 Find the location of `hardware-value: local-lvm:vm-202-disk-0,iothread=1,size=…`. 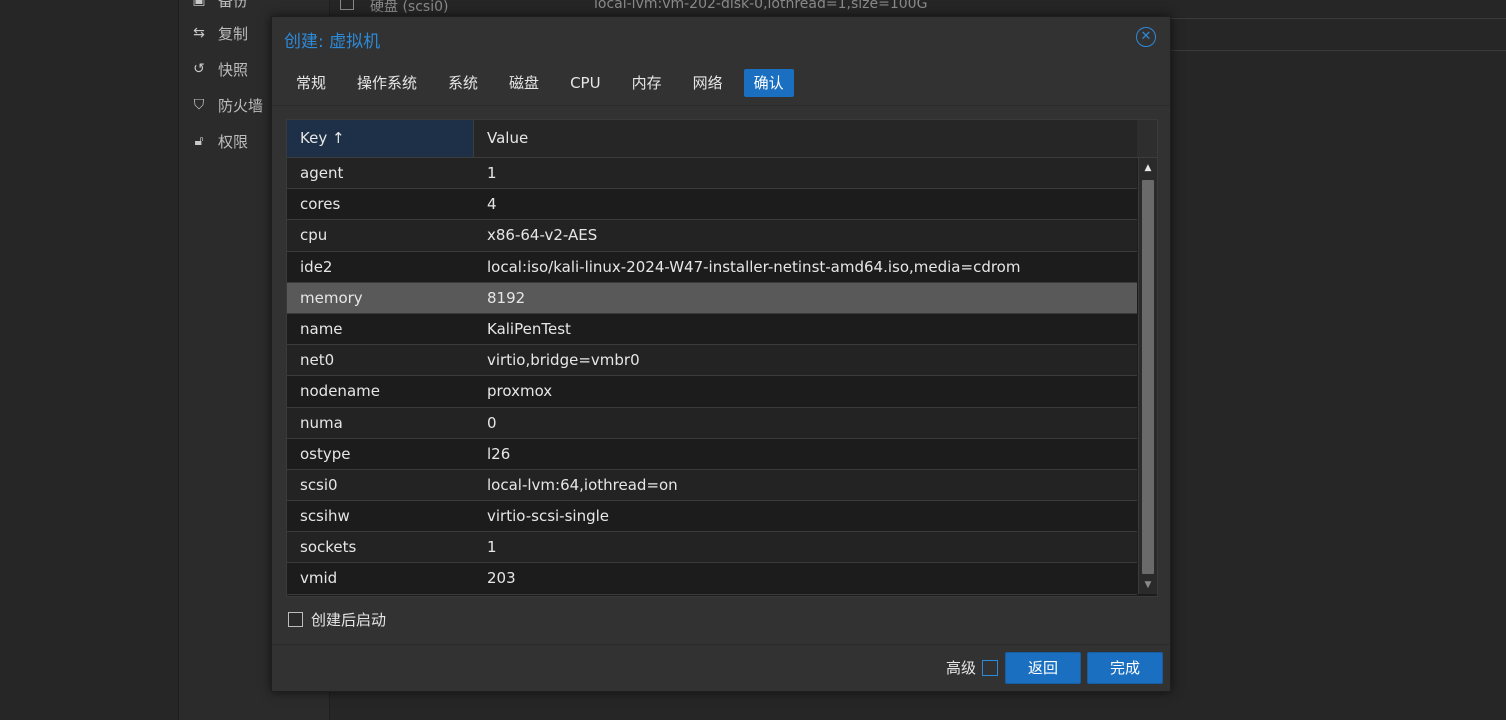

hardware-value: local-lvm:vm-202-disk-0,iothread=1,size=… is located at coordinates (761, 6).